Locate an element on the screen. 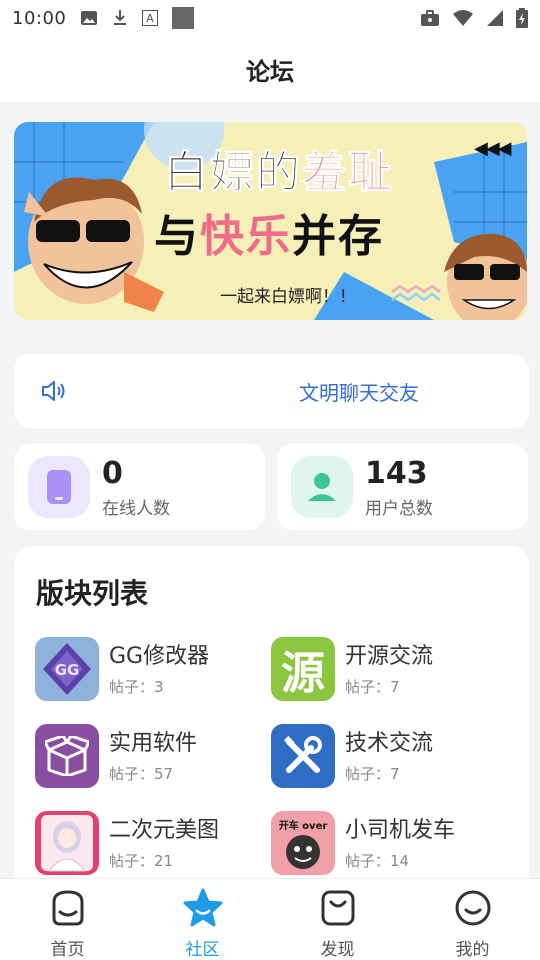 This screenshot has height=960, width=540. user-icon is located at coordinates (322, 487).